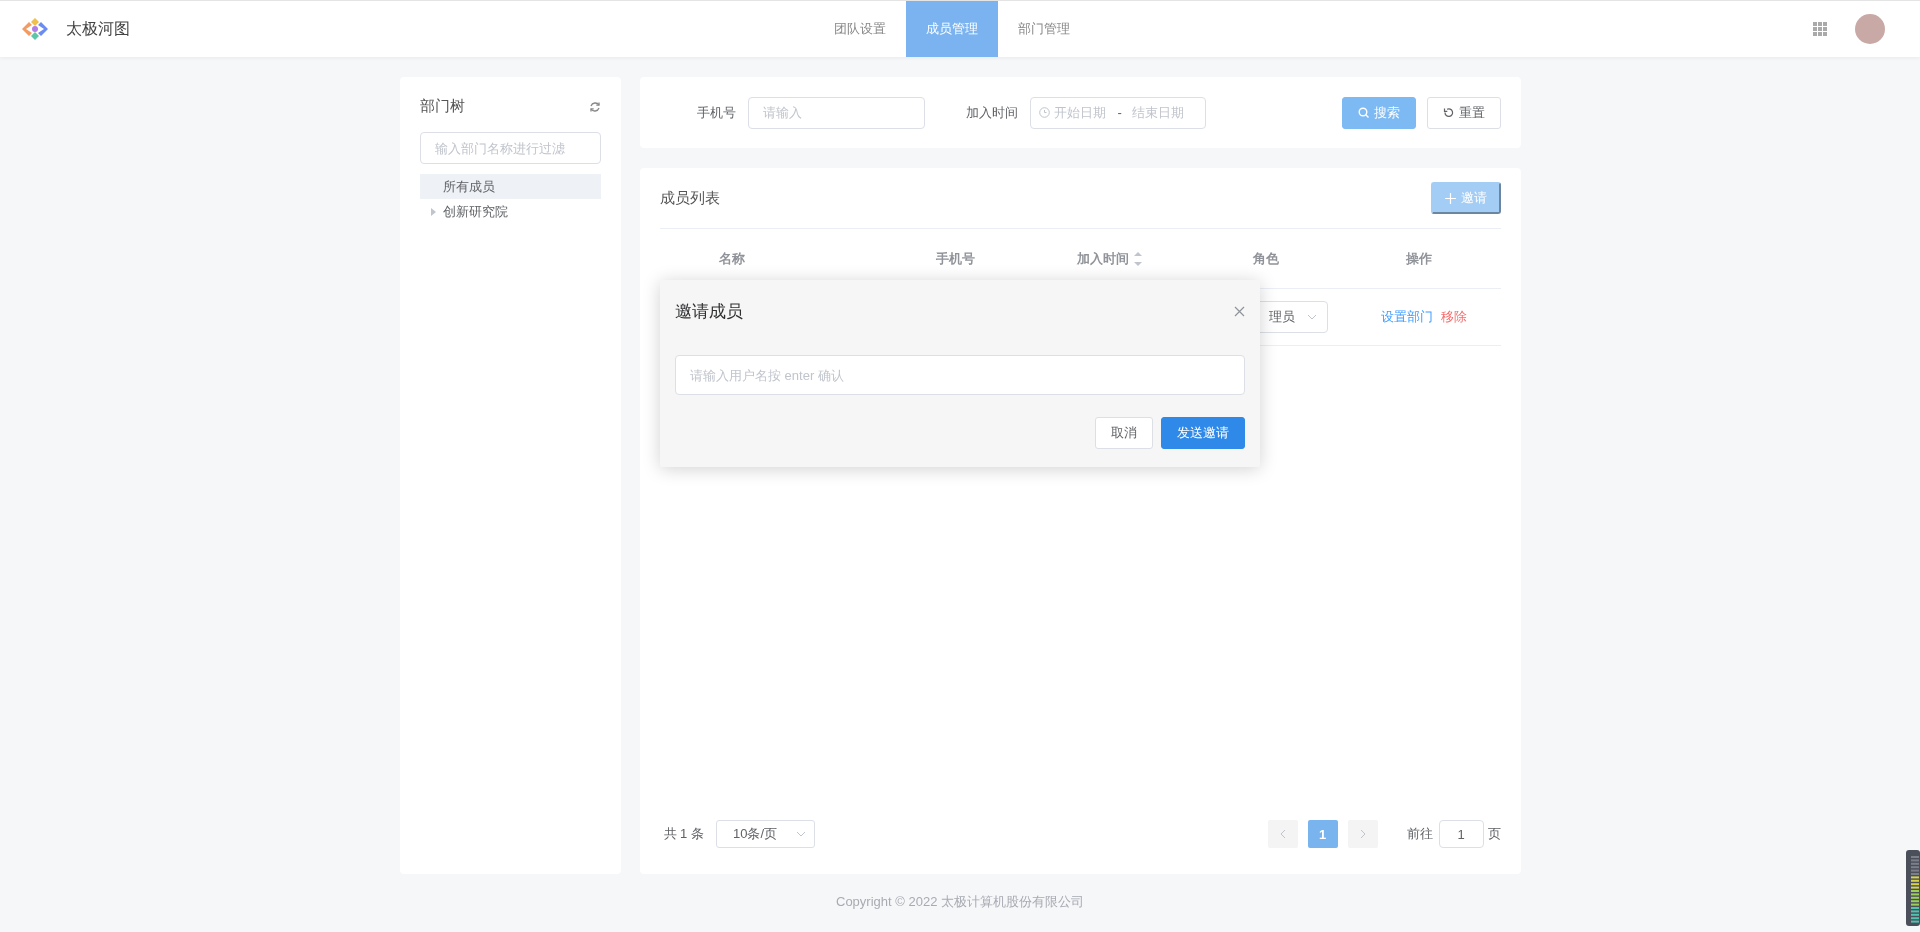 The height and width of the screenshot is (932, 1920). I want to click on column-header: 加入时间, so click(1109, 258).